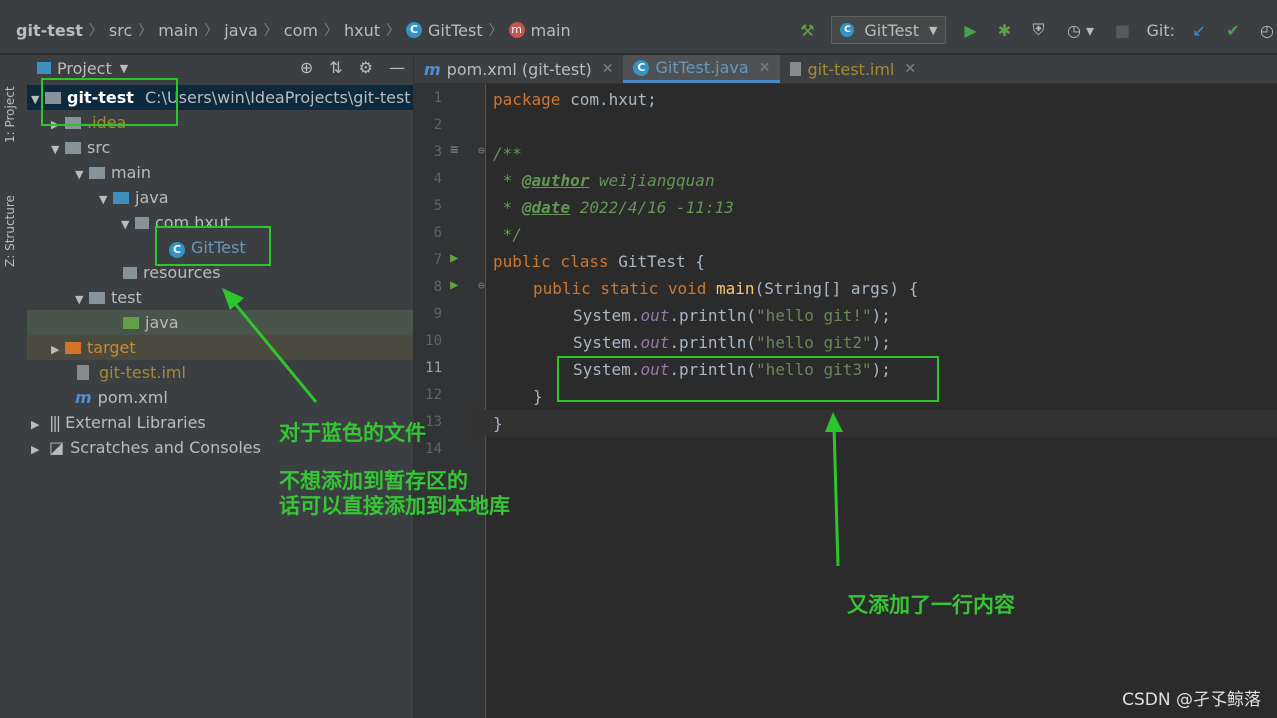  I want to click on code-line-10: System.out.println("hello git2");, so click(732, 342).